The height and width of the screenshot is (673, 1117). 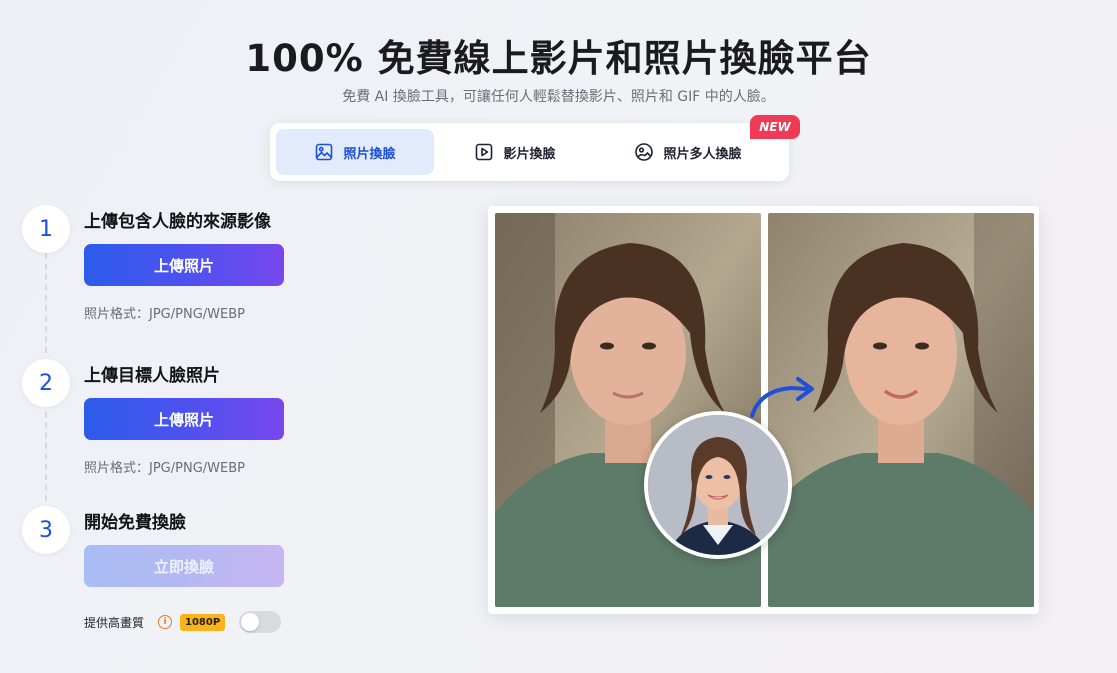 I want to click on step-title: 上傳包含人臉的來源影像, so click(x=177, y=222).